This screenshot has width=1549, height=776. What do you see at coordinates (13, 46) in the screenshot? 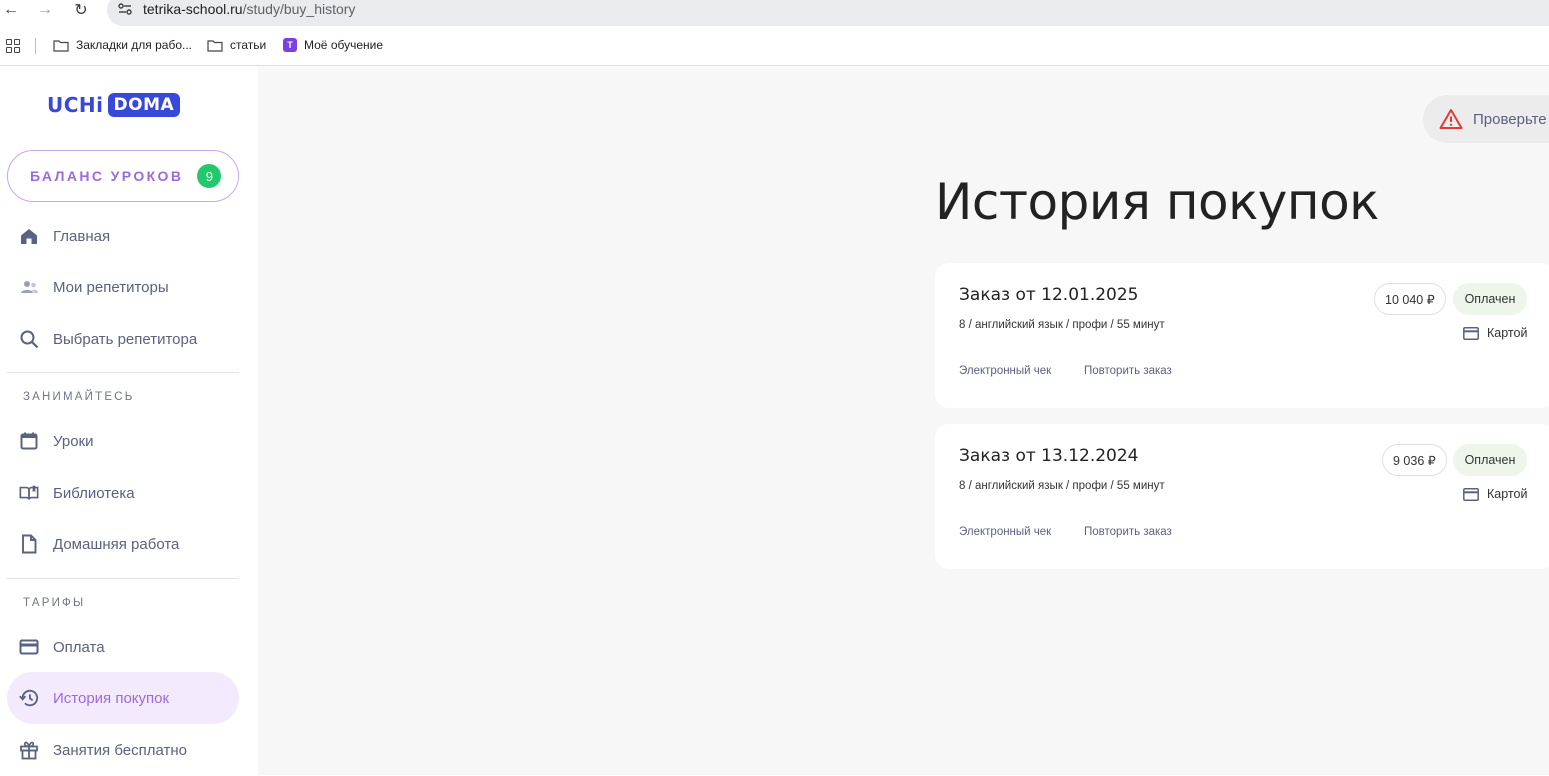
I see `apps-grid-icon` at bounding box center [13, 46].